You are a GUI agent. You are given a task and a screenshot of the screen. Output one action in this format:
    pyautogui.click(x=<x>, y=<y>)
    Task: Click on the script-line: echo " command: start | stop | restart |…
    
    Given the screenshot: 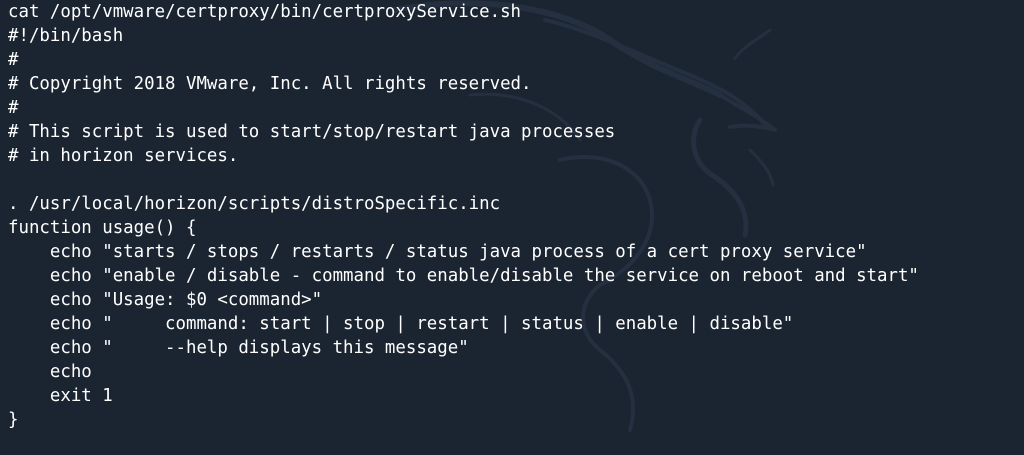 What is the action you would take?
    pyautogui.click(x=401, y=324)
    